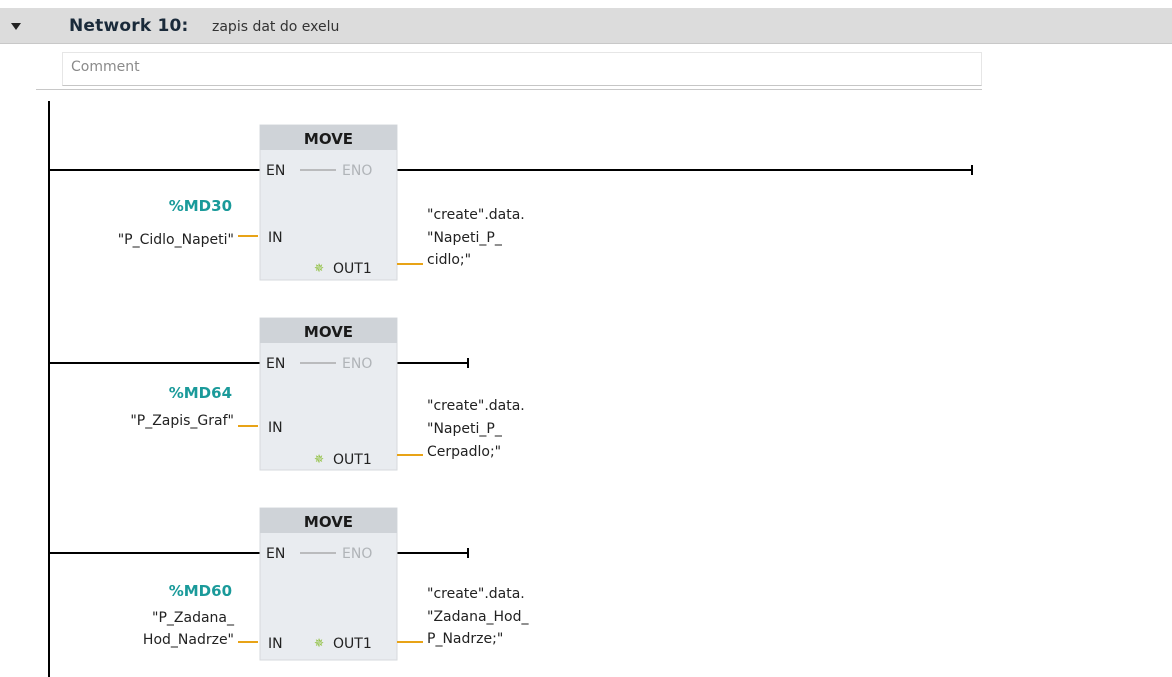 Image resolution: width=1172 pixels, height=677 pixels. What do you see at coordinates (465, 238) in the screenshot?
I see `move-block-1-out-tag-line: "Napeti_P_` at bounding box center [465, 238].